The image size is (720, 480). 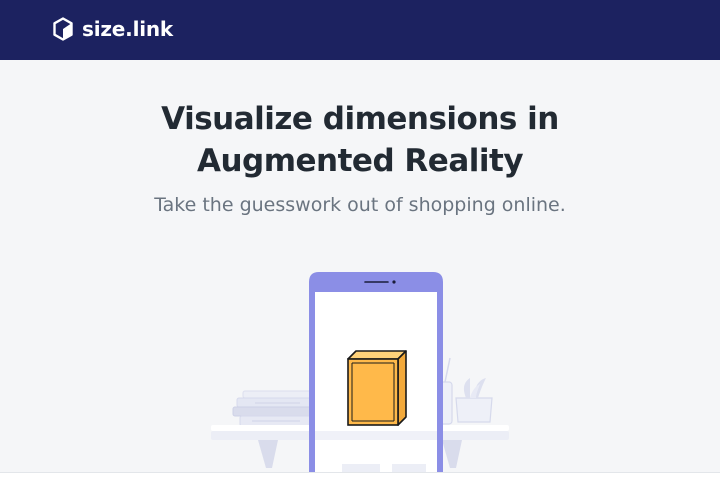 I want to click on box-illustration, so click(x=377, y=388).